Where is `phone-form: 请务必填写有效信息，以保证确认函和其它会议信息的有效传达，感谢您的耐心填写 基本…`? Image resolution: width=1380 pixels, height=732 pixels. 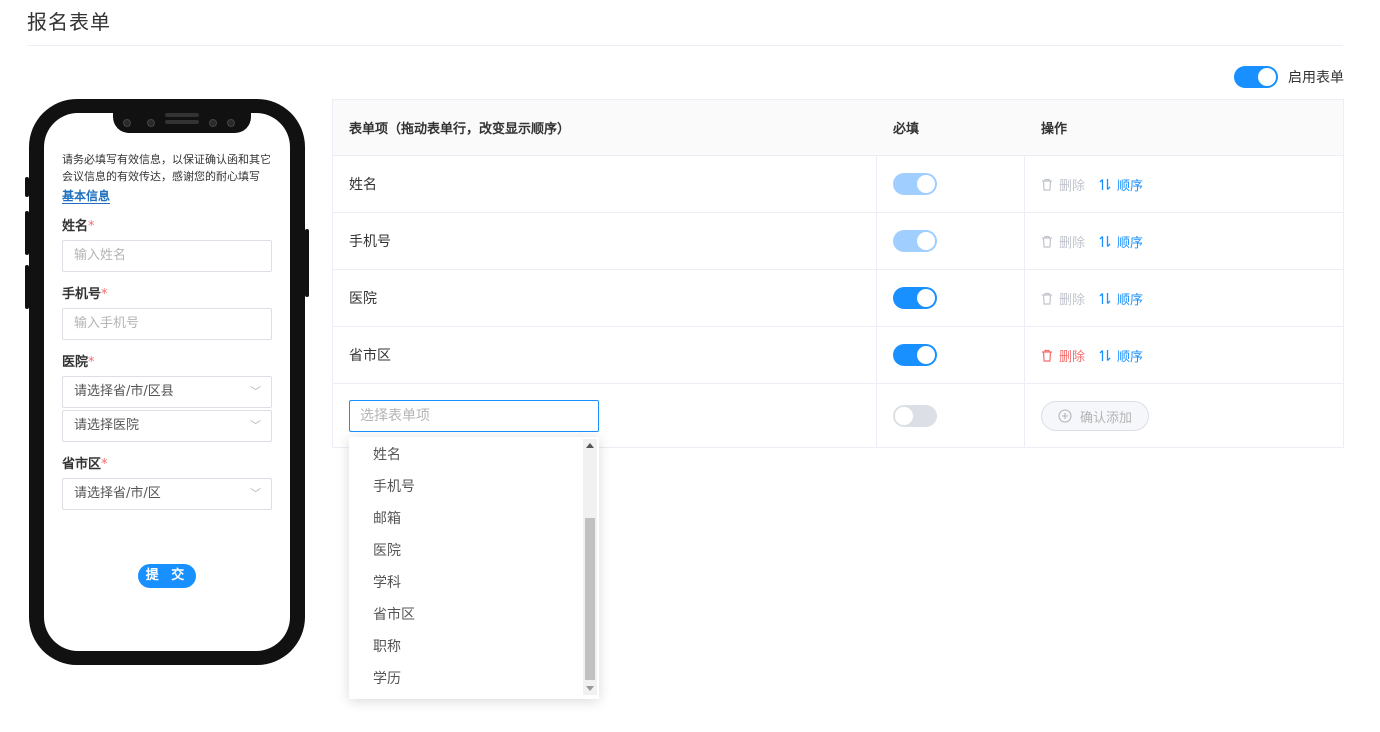 phone-form: 请务必填写有效信息，以保证确认函和其它会议信息的有效传达，感谢您的耐心填写 基本… is located at coordinates (168, 330).